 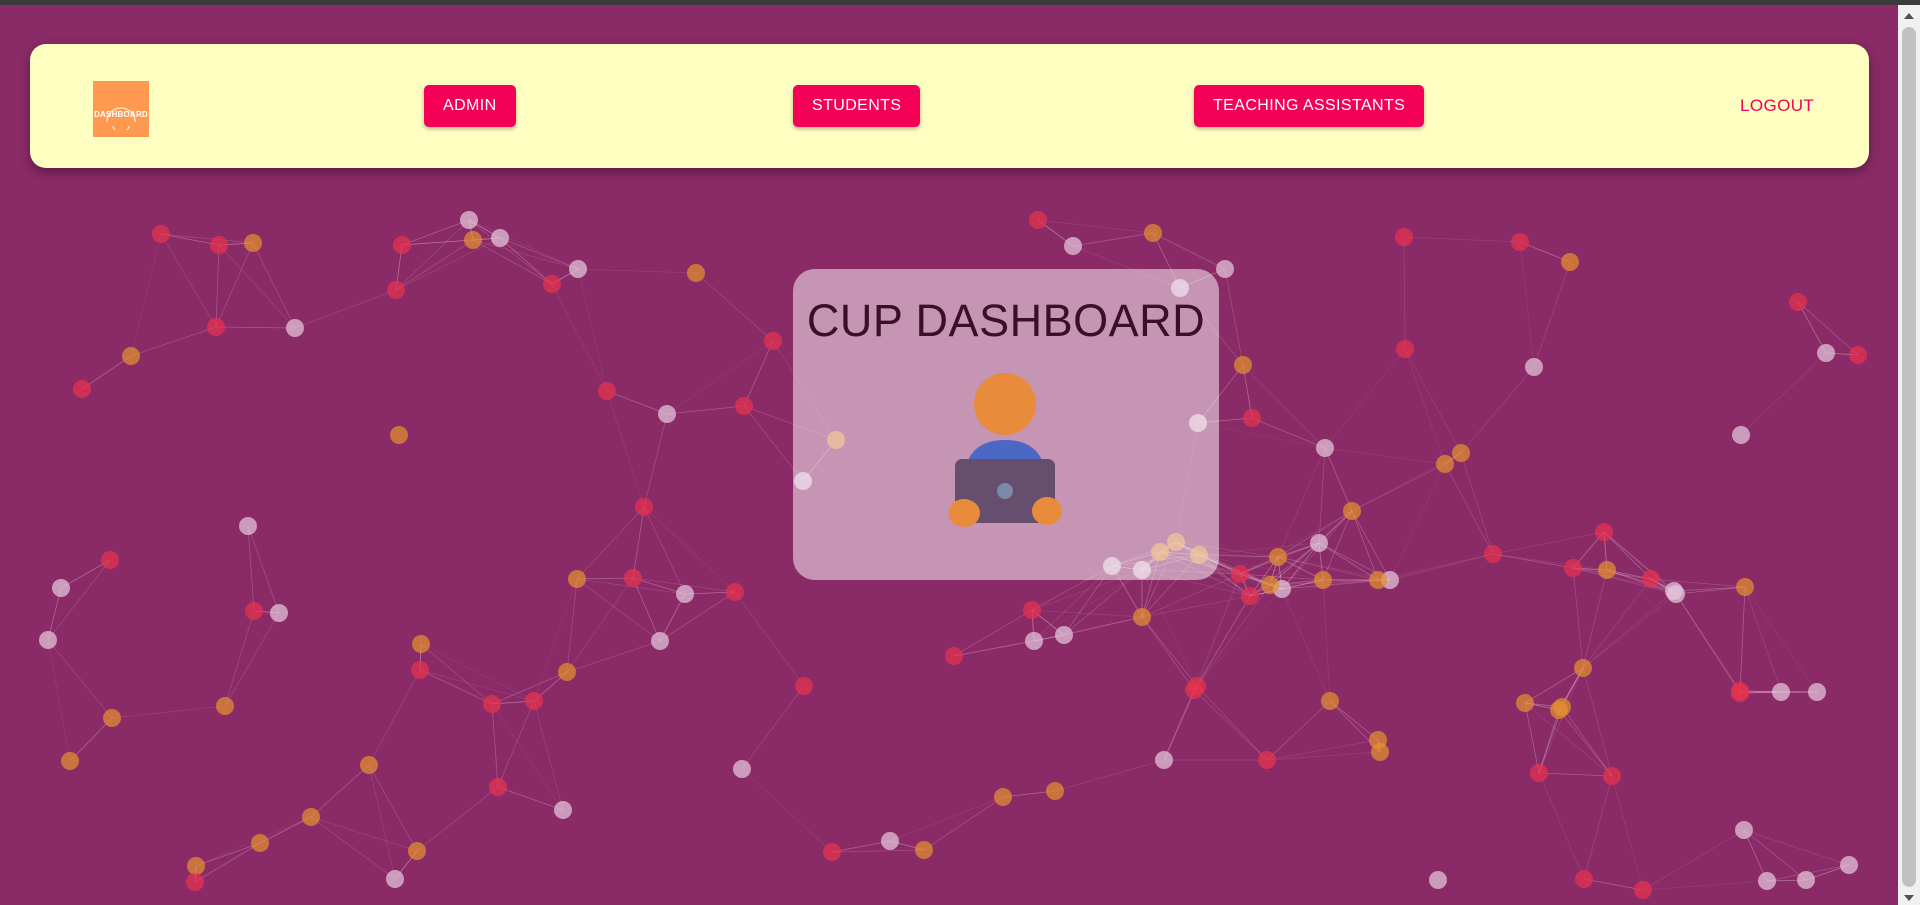 I want to click on scroll-down-icon, so click(x=1909, y=898).